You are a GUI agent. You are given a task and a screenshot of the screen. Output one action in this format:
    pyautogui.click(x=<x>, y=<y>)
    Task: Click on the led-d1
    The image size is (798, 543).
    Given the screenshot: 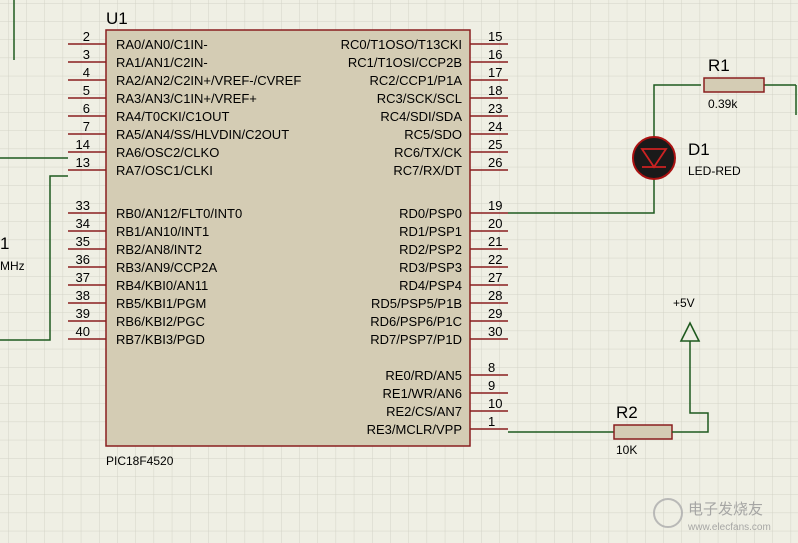 What is the action you would take?
    pyautogui.click(x=654, y=158)
    